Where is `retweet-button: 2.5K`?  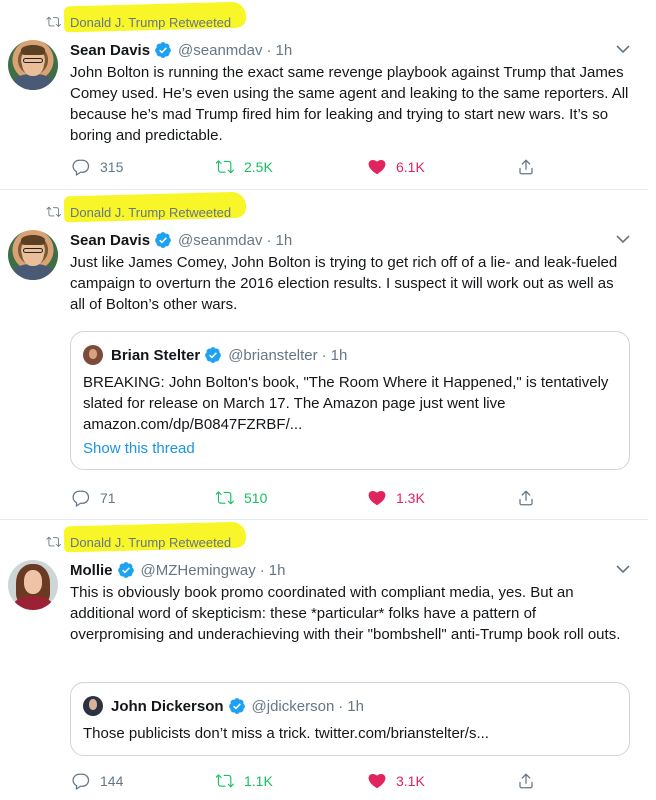
retweet-button: 2.5K is located at coordinates (244, 167).